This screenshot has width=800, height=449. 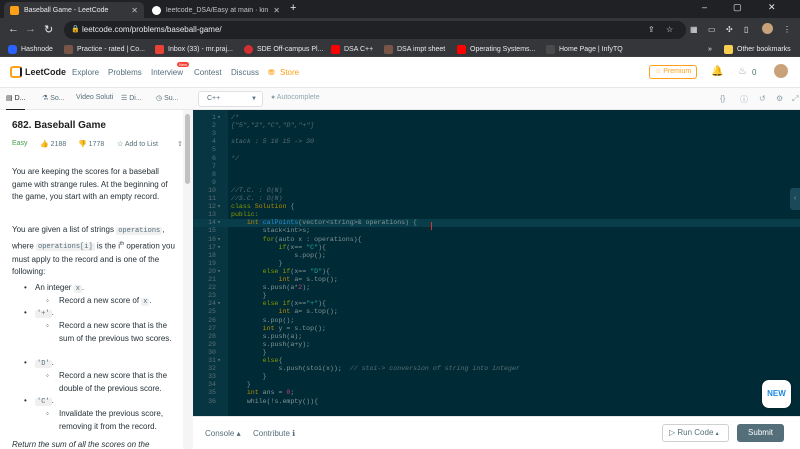 What do you see at coordinates (496, 288) in the screenshot?
I see `code-line: 22 s.push(a*2);` at bounding box center [496, 288].